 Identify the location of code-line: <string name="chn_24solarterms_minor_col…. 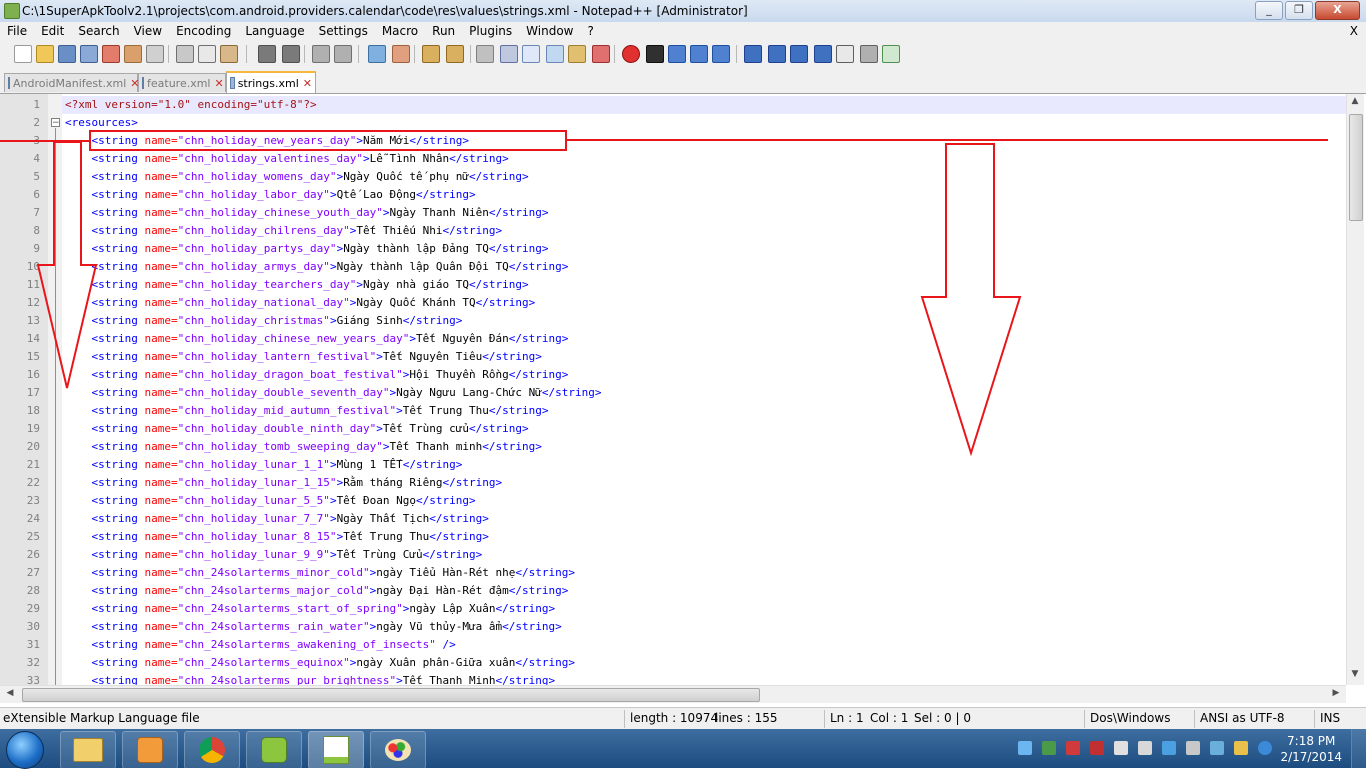
(320, 573).